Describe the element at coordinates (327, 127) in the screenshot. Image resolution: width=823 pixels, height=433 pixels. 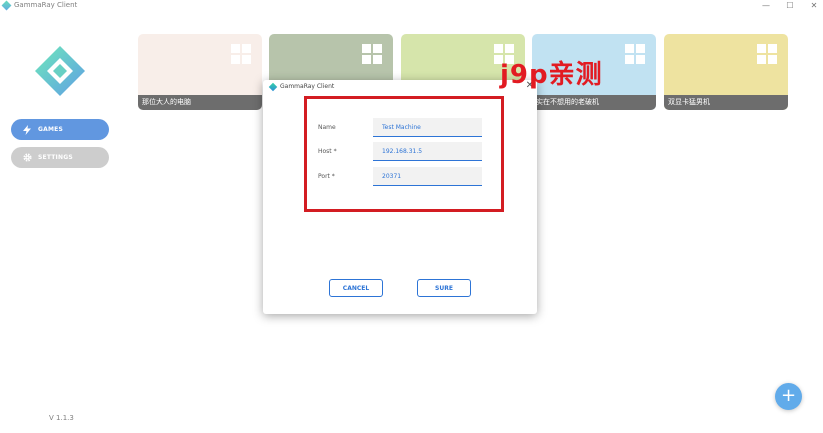
I see `name-label: Name` at that location.